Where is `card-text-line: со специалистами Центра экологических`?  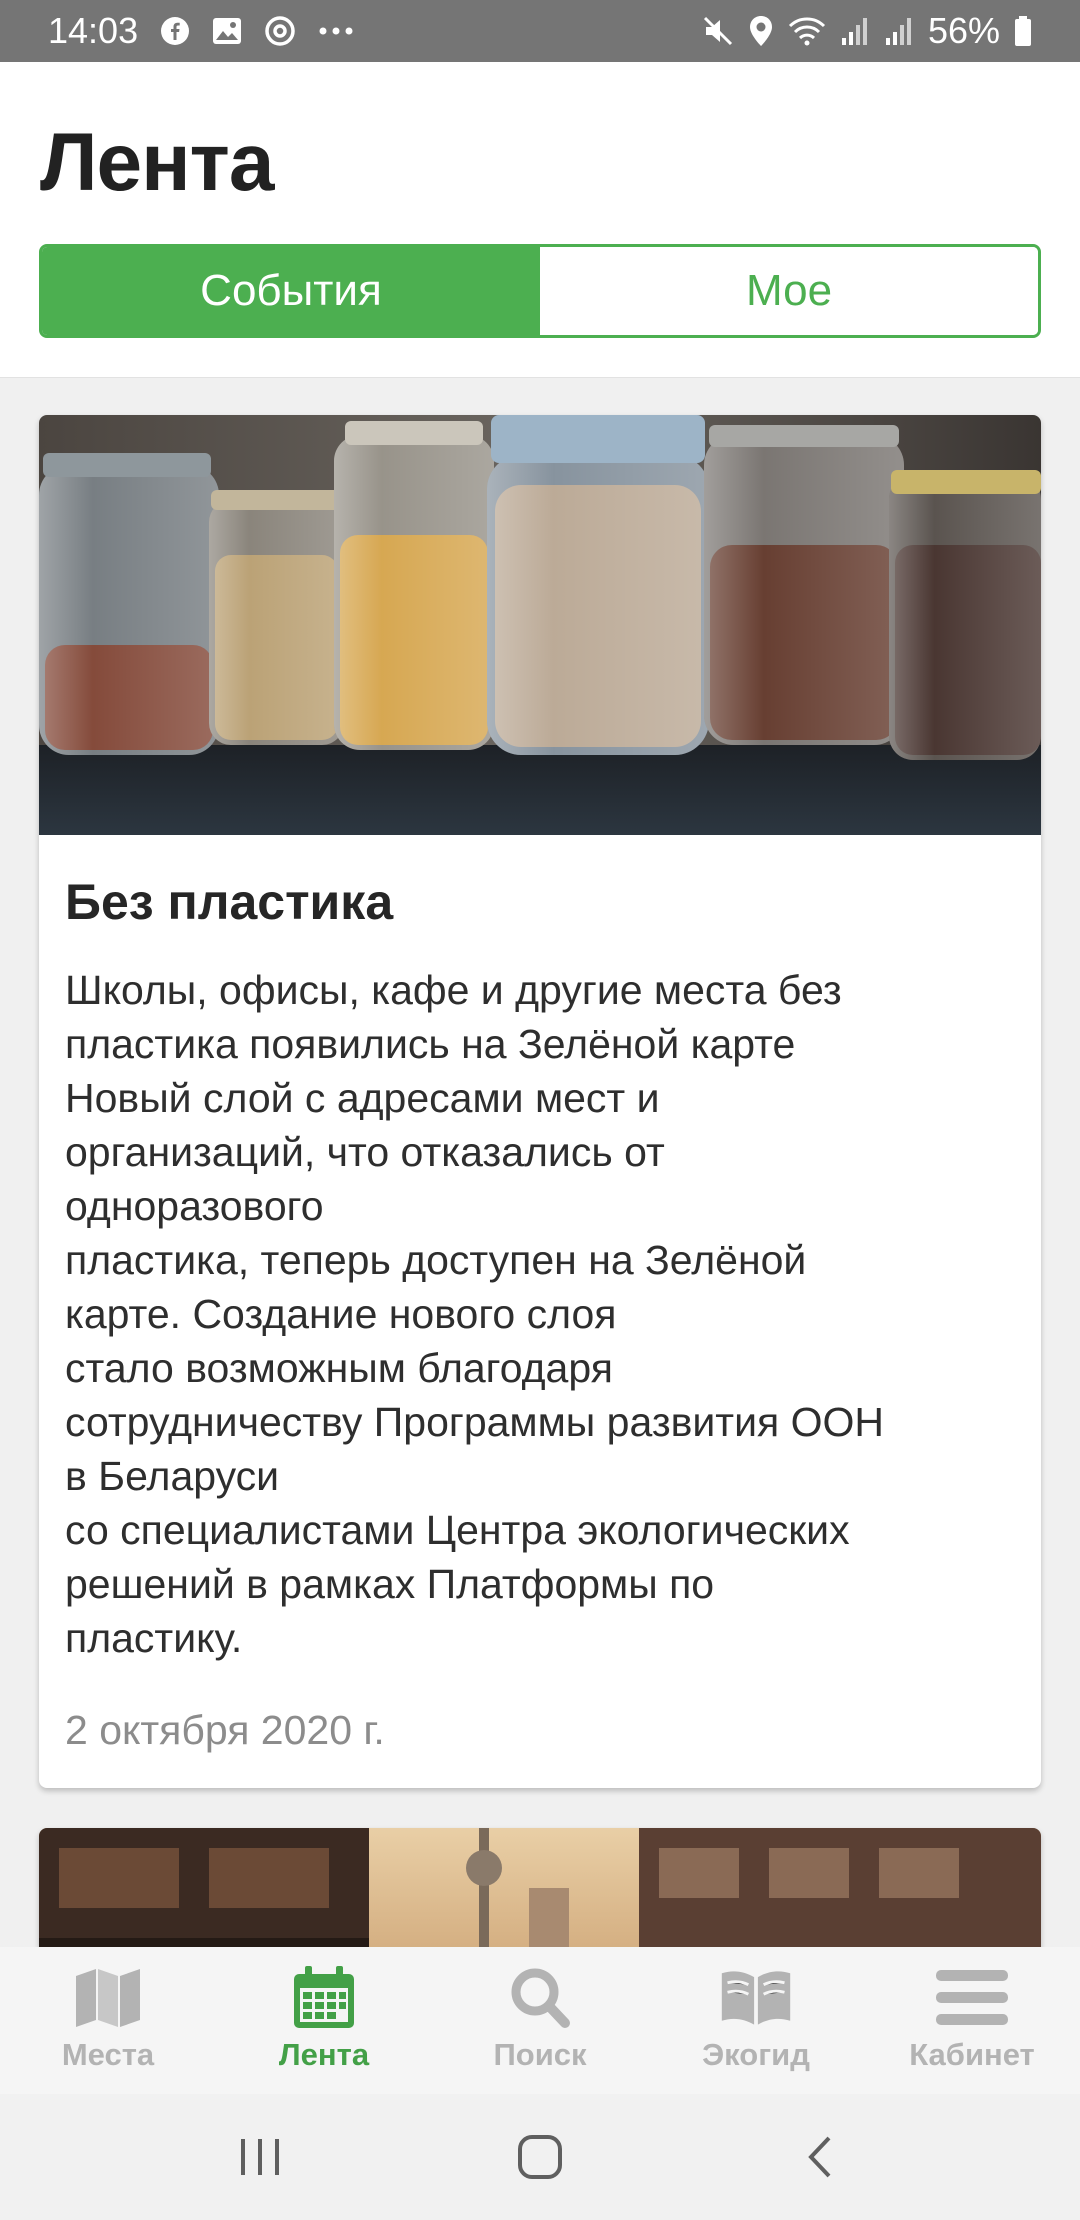
card-text-line: со специалистами Центра экологических is located at coordinates (457, 1530).